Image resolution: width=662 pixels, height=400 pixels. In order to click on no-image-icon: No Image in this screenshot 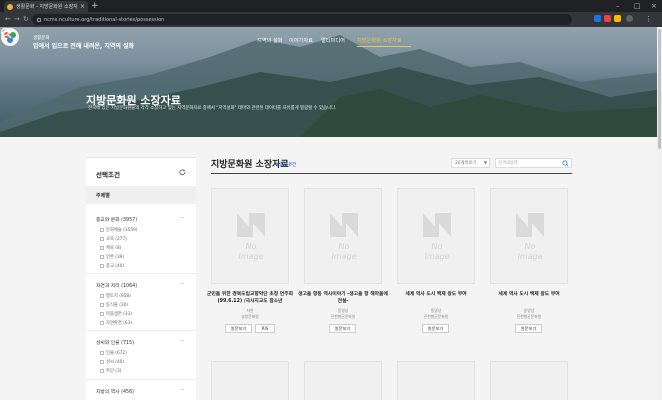, I will do `click(437, 237)`.